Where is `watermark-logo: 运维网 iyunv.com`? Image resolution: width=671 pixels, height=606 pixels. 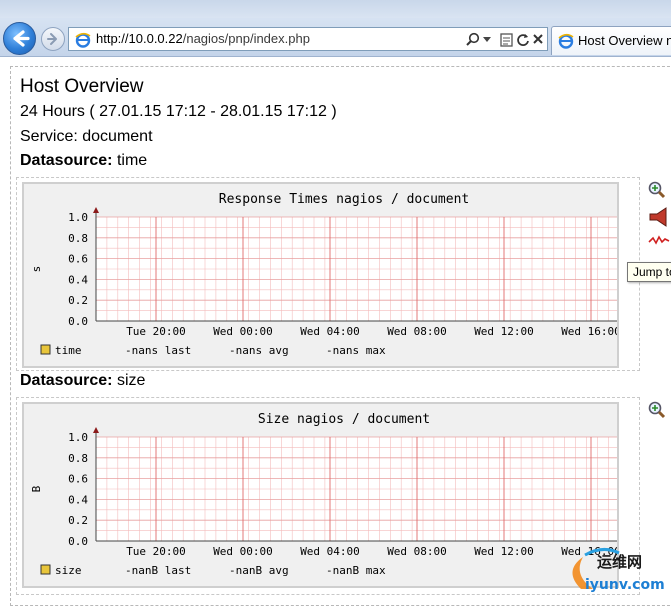 watermark-logo: 运维网 iyunv.com is located at coordinates (618, 570).